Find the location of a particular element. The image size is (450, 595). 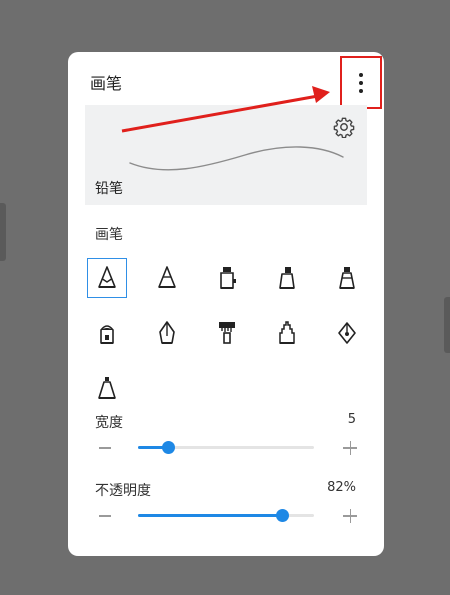

brush-cone-brush is located at coordinates (107, 388).